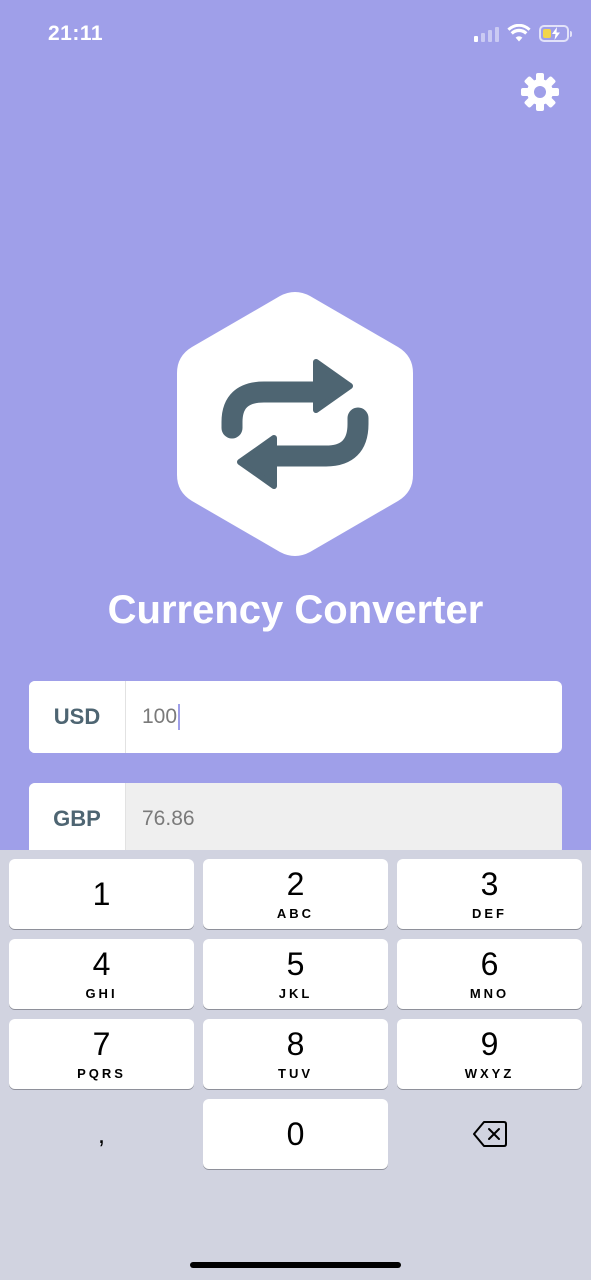 Image resolution: width=591 pixels, height=1280 pixels. What do you see at coordinates (295, 1265) in the screenshot?
I see `home-indicator` at bounding box center [295, 1265].